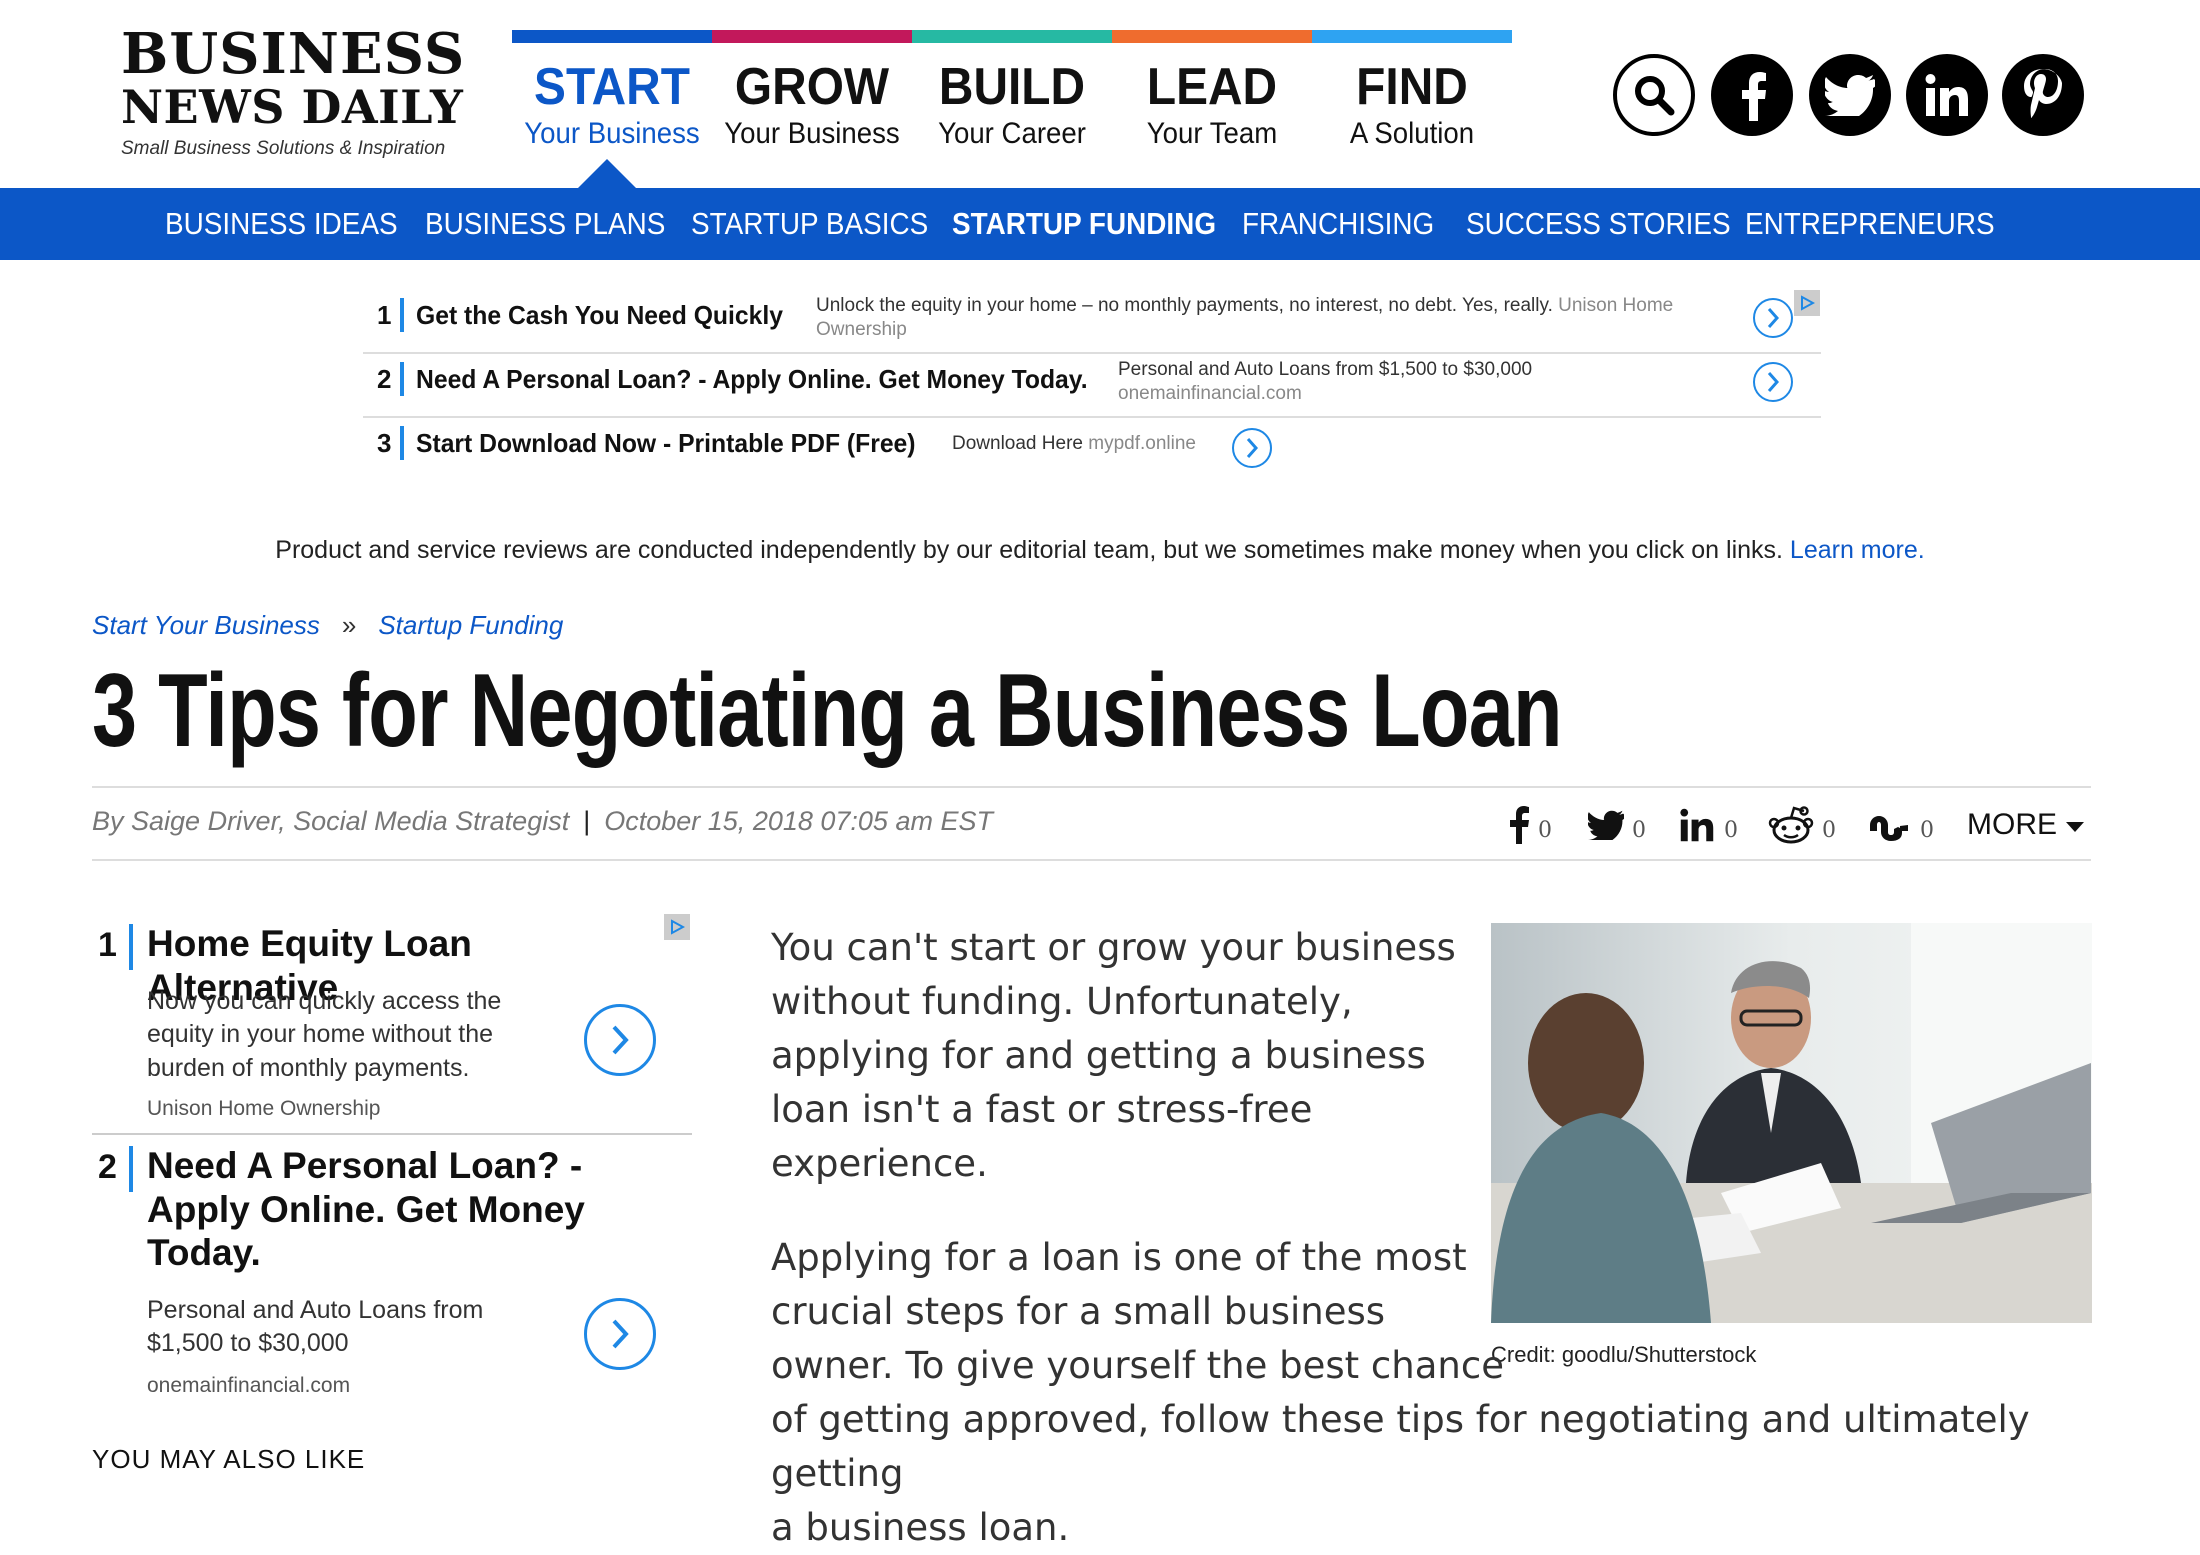 The image size is (2200, 1555). Describe the element at coordinates (1091, 860) in the screenshot. I see `byline-rule` at that location.